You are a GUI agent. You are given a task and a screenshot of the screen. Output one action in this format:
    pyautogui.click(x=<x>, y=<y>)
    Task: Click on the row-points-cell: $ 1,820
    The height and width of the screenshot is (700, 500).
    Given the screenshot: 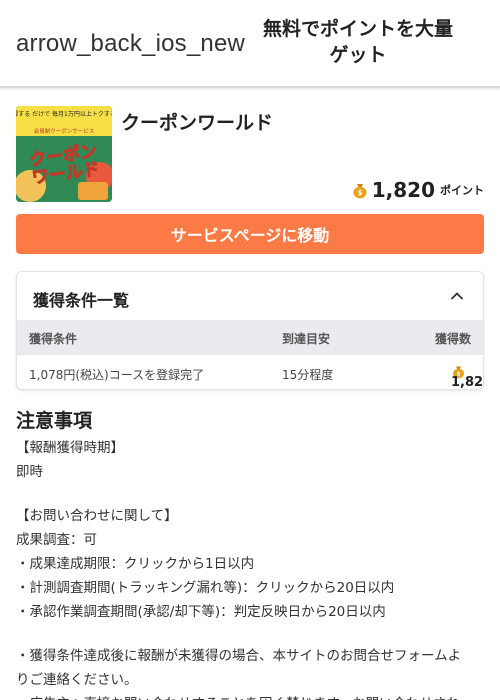 What is the action you would take?
    pyautogui.click(x=467, y=376)
    